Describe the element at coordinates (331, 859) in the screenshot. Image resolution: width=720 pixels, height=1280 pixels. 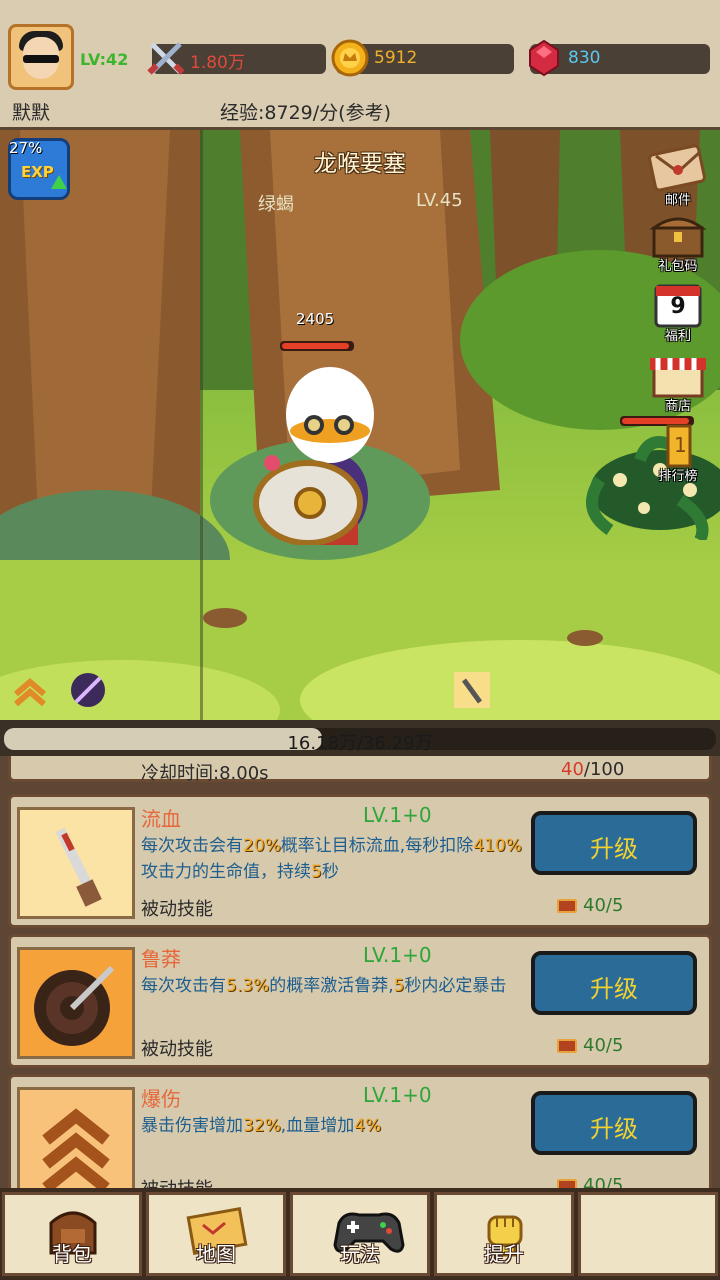
I see `skill-description: 每次攻击会有20%概率让目标流血,每秒扣除410%攻击力的生命值，持续5秒` at that location.